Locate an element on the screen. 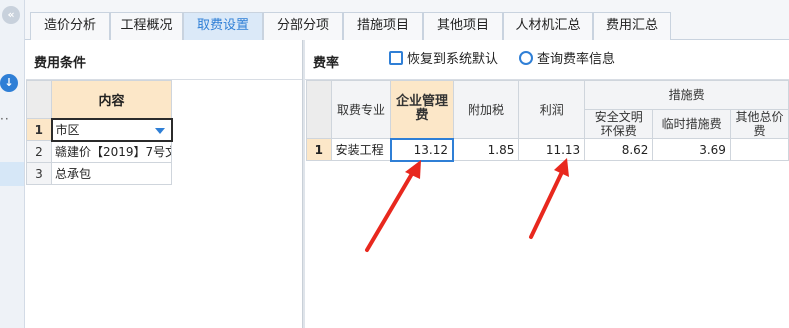 Image resolution: width=789 pixels, height=328 pixels. fee-rate-header: 费率 恢复到系统默认 查询费率信息 is located at coordinates (547, 60).